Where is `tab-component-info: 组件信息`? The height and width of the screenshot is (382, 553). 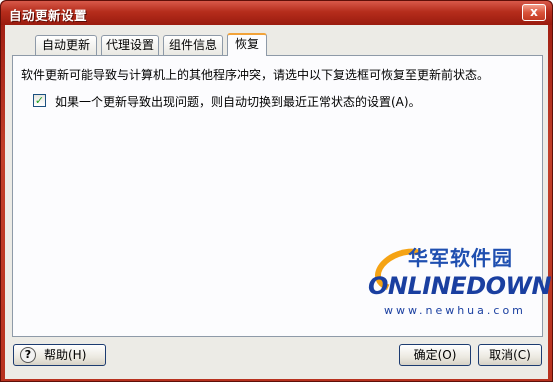
tab-component-info: 组件信息 is located at coordinates (193, 45).